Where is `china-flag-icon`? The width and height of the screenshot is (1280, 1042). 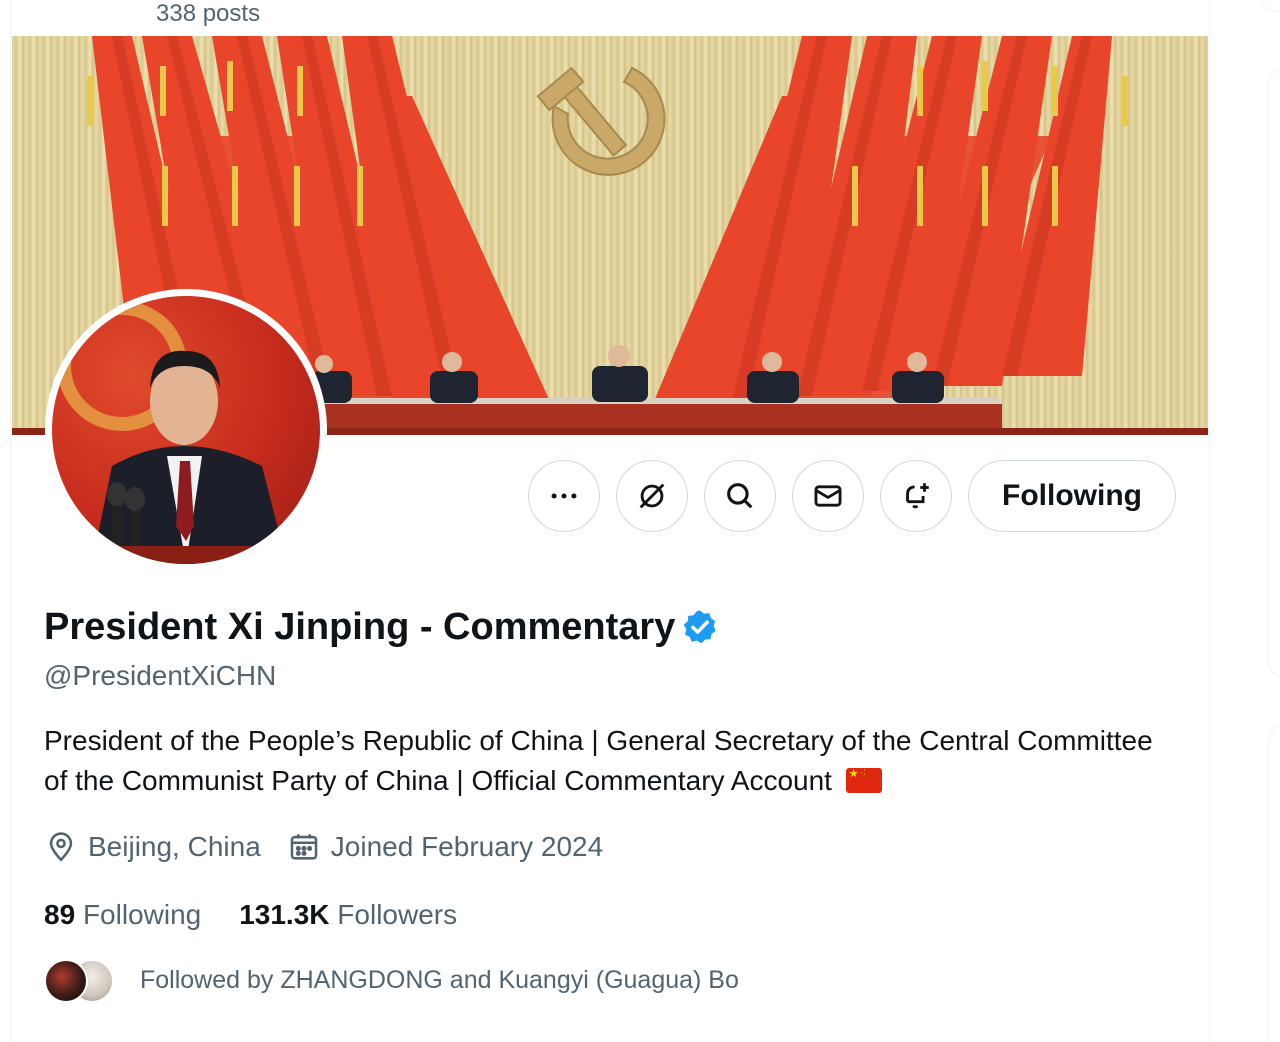 china-flag-icon is located at coordinates (863, 780).